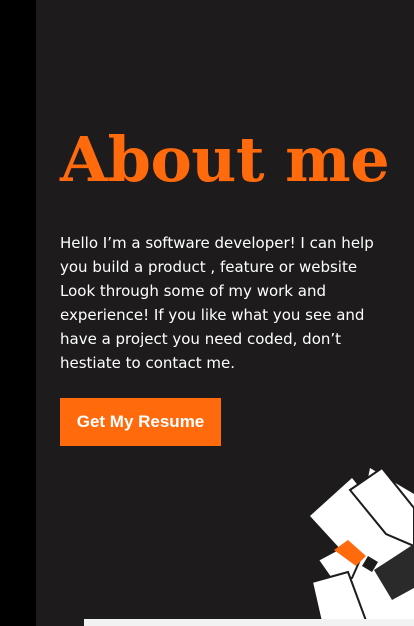  I want to click on about-title: About me, so click(225, 159).